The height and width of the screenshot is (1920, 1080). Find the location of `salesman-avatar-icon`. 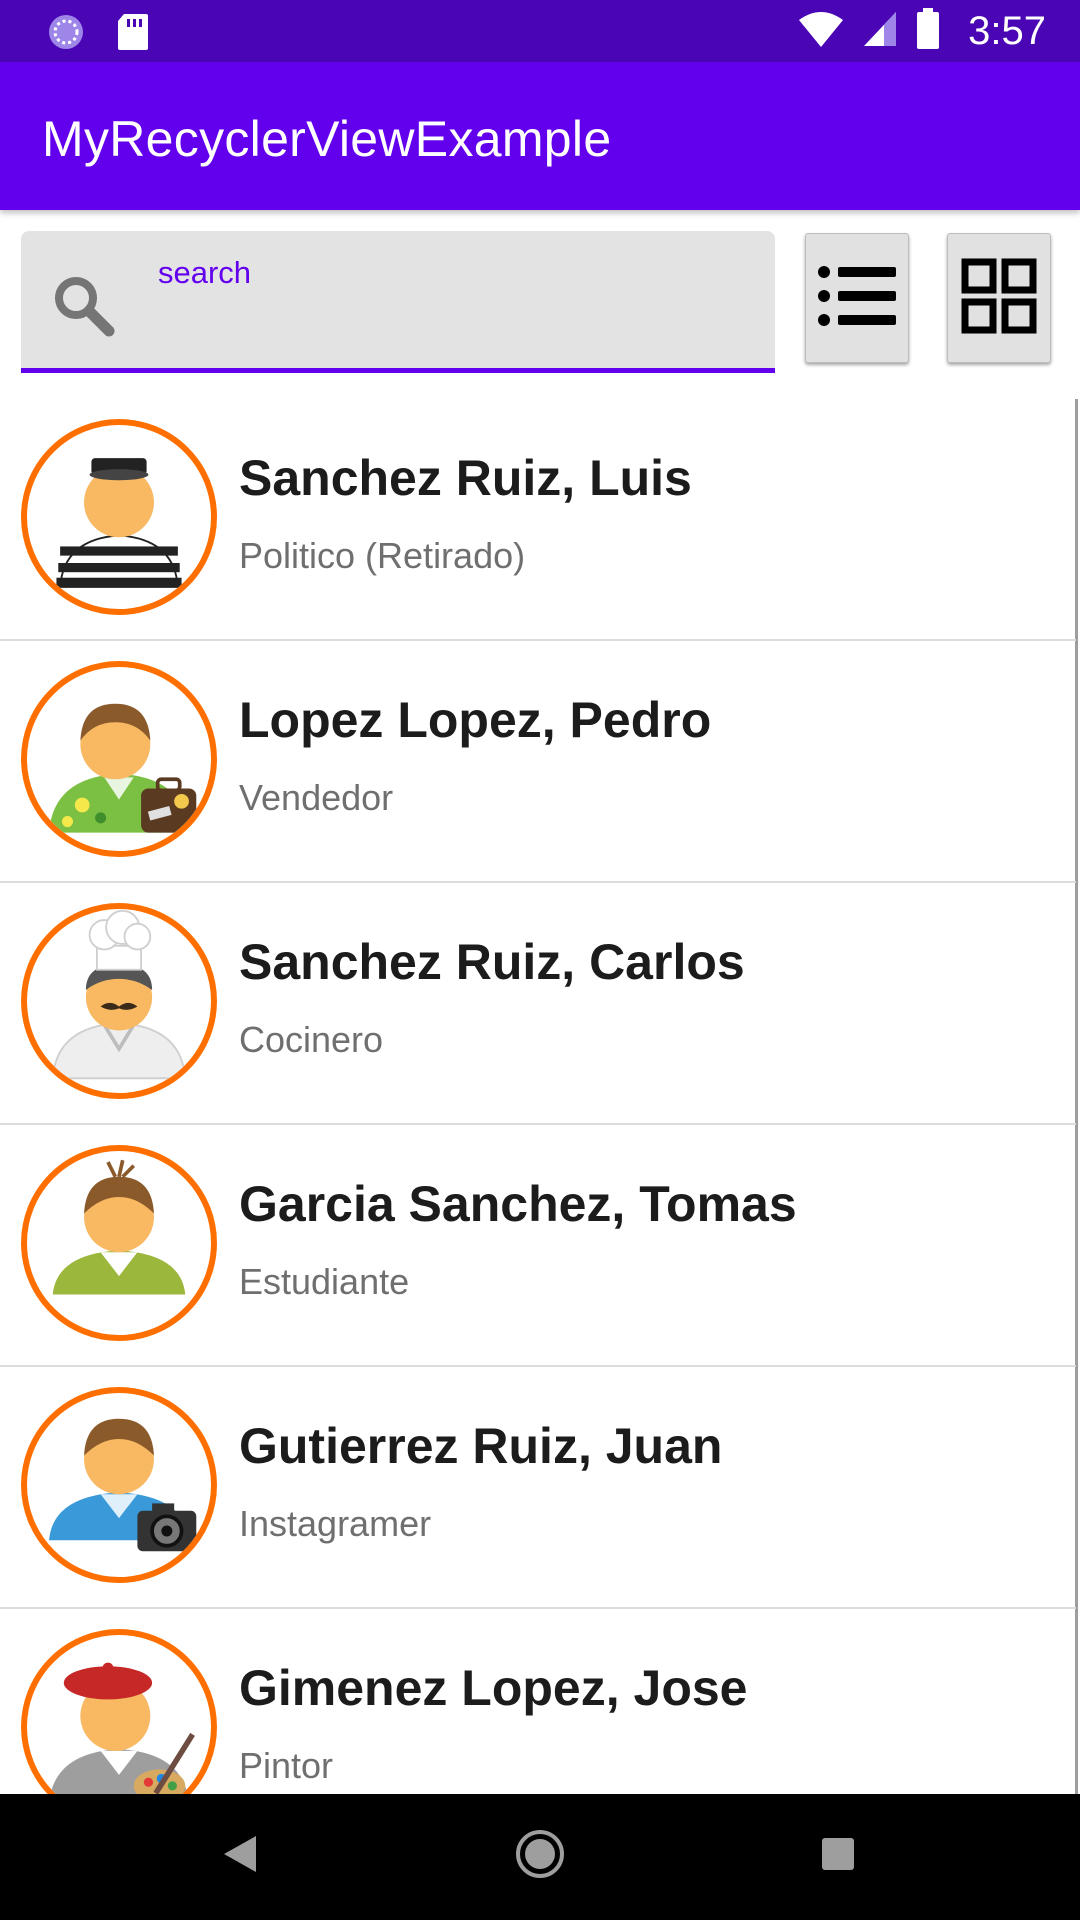

salesman-avatar-icon is located at coordinates (119, 759).